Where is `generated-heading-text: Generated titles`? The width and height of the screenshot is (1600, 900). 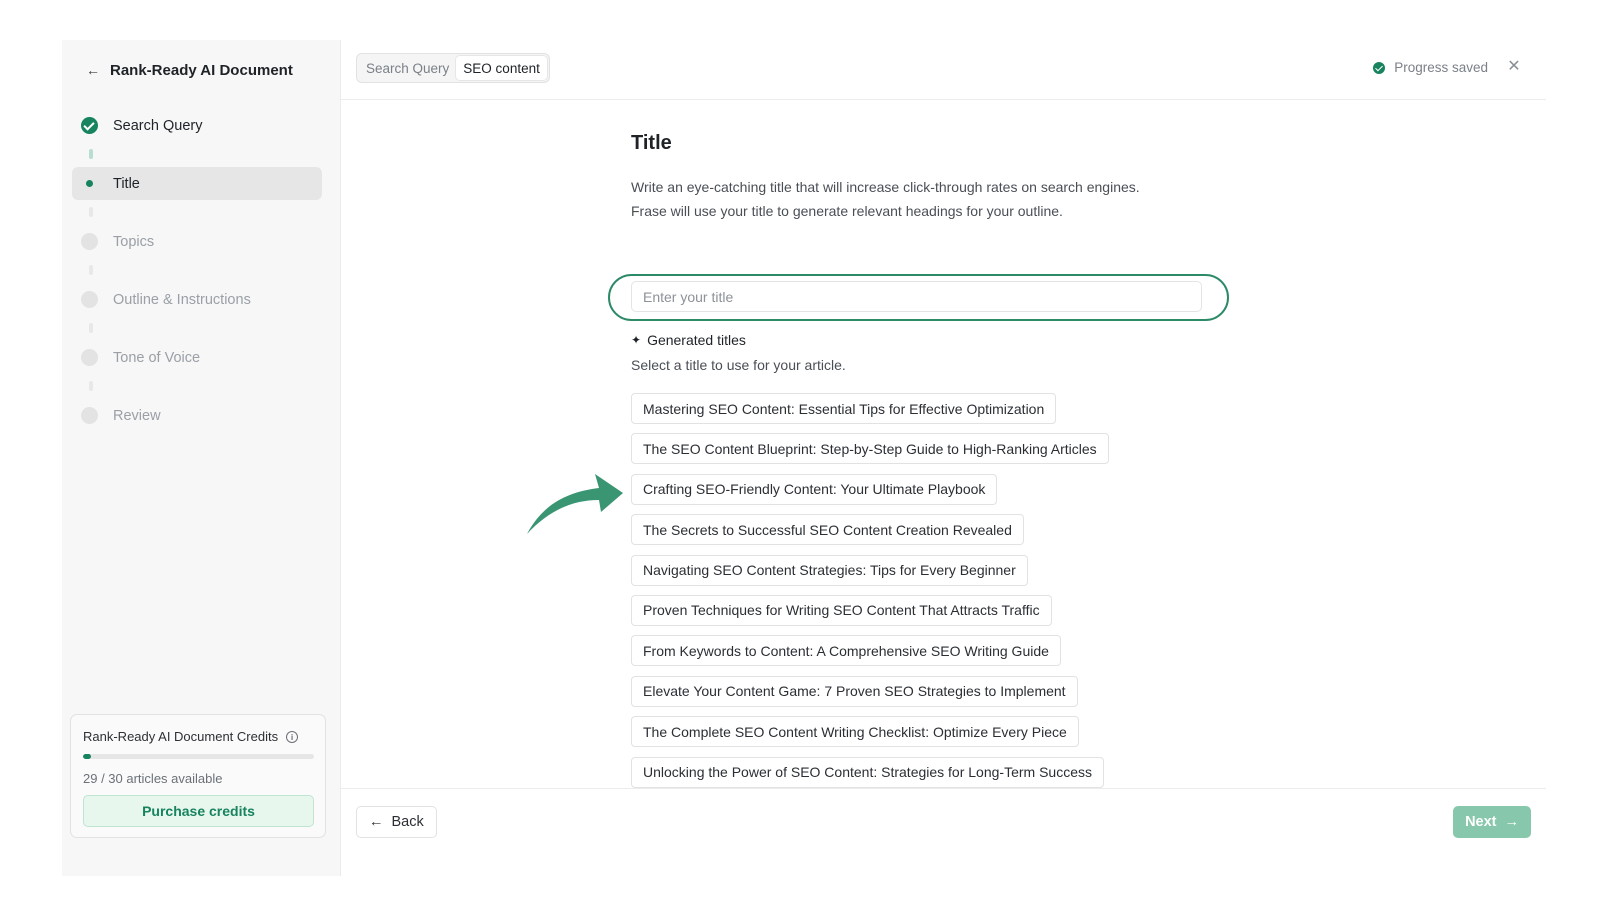
generated-heading-text: Generated titles is located at coordinates (696, 340).